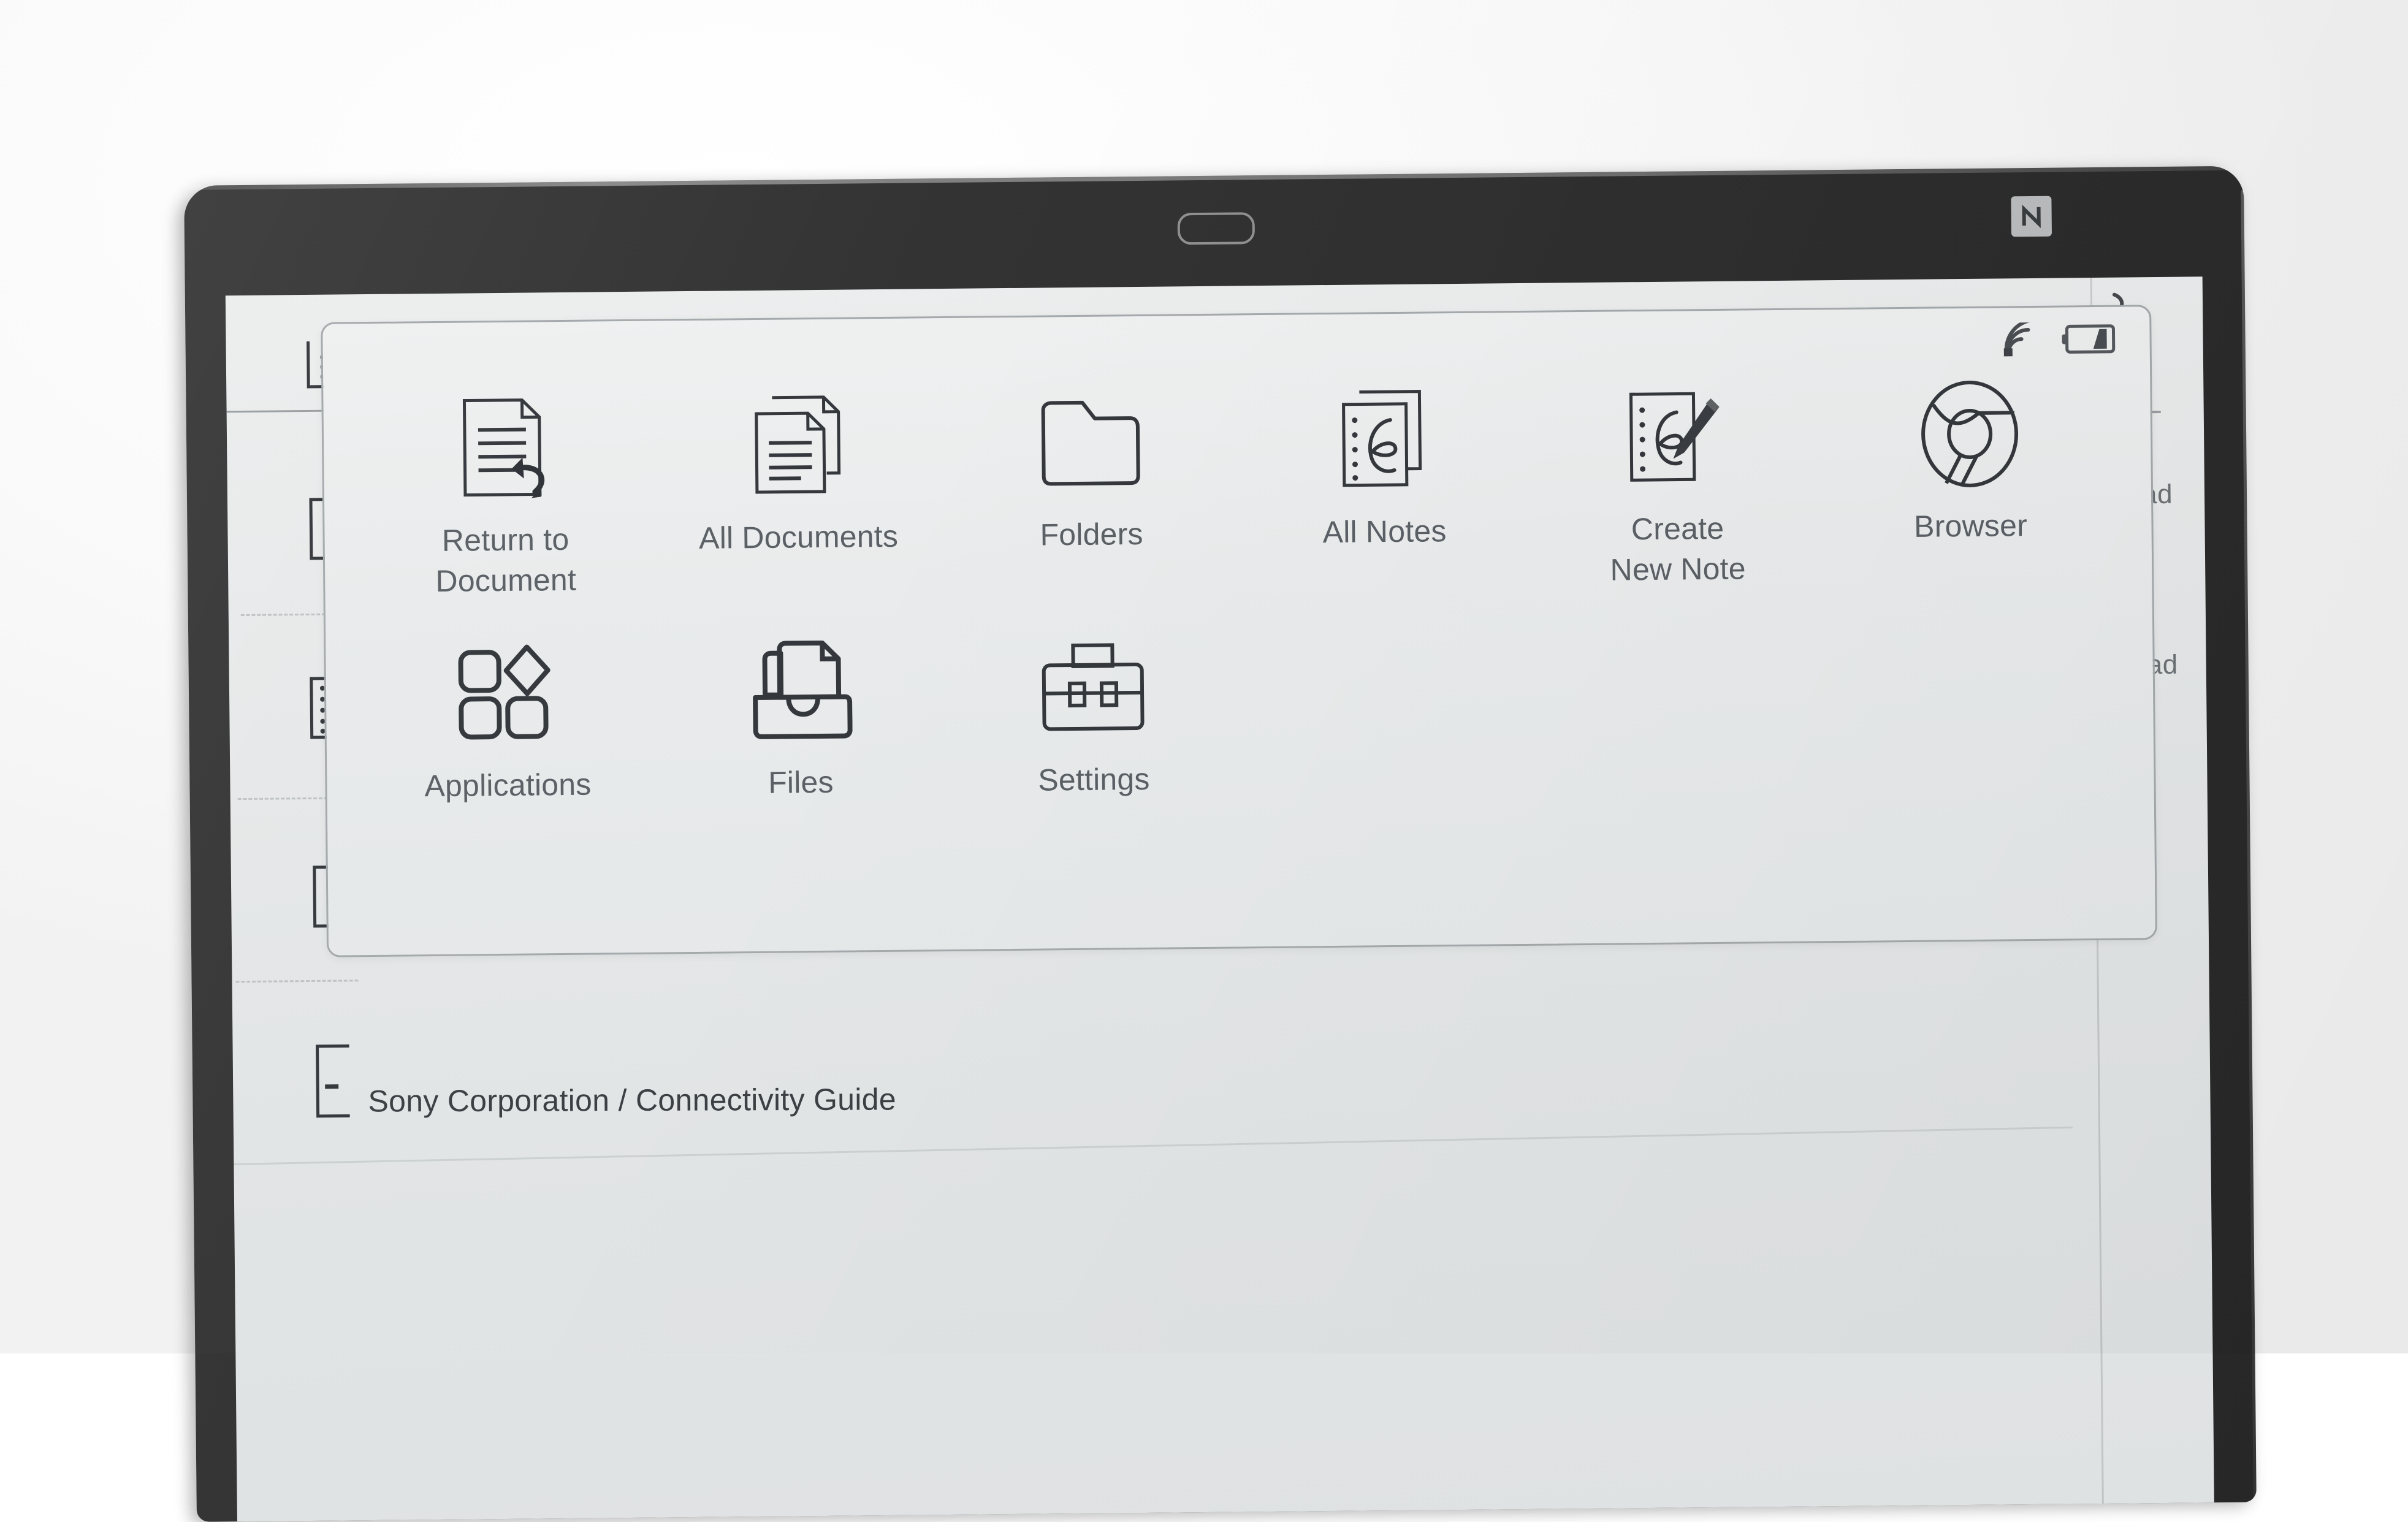 The image size is (2408, 1522). I want to click on home-button, so click(1216, 228).